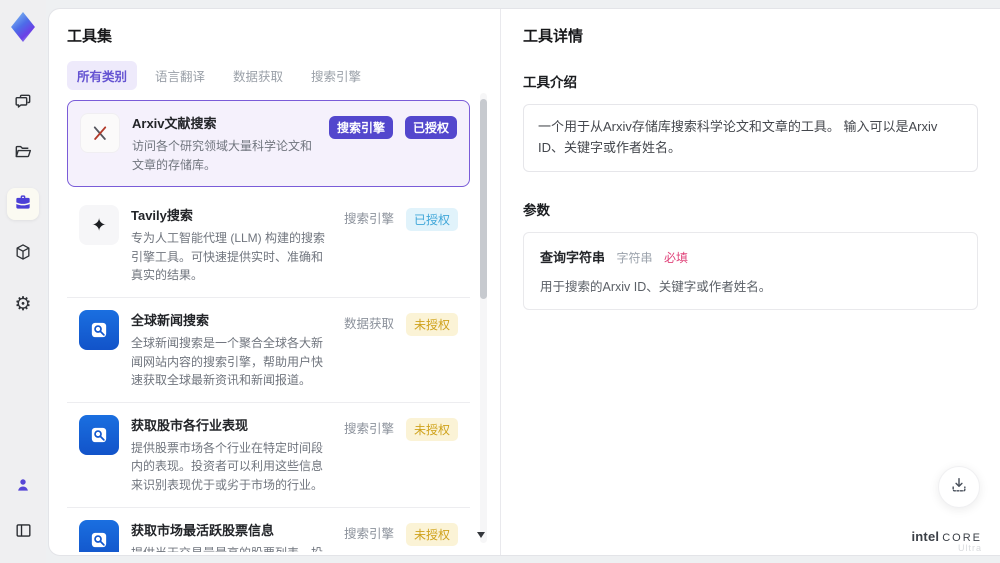 The image size is (1000, 563). I want to click on tool-name: Tavily搜索, so click(162, 216).